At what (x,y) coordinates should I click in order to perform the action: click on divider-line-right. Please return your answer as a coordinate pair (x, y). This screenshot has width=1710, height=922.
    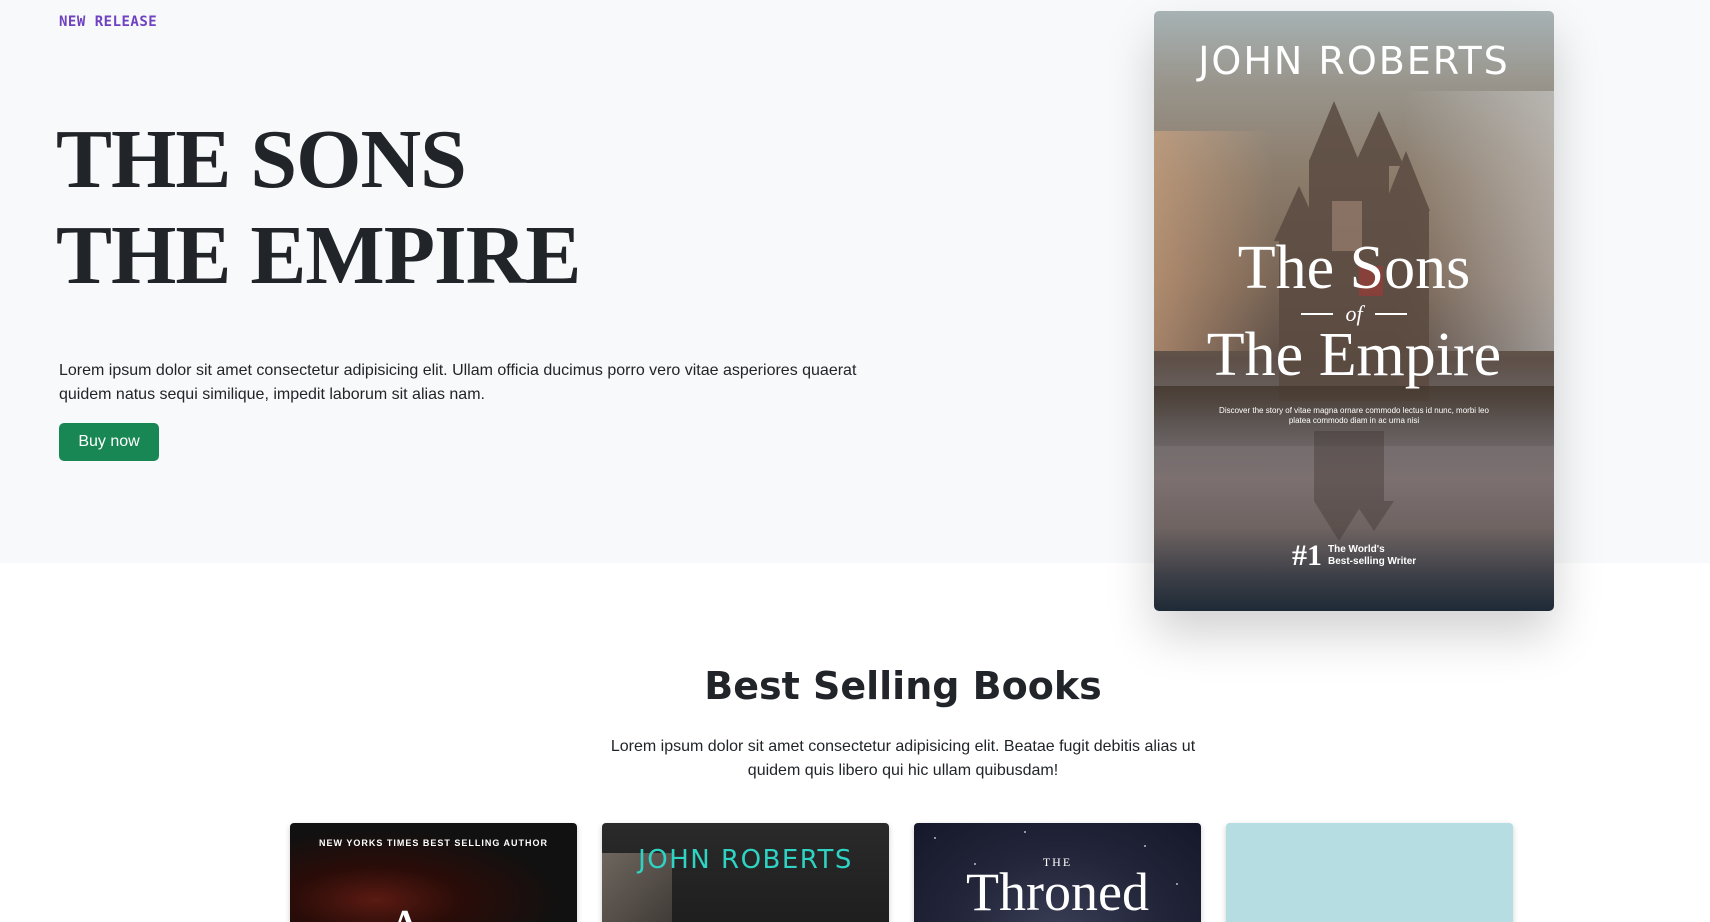
    Looking at the image, I should click on (1390, 314).